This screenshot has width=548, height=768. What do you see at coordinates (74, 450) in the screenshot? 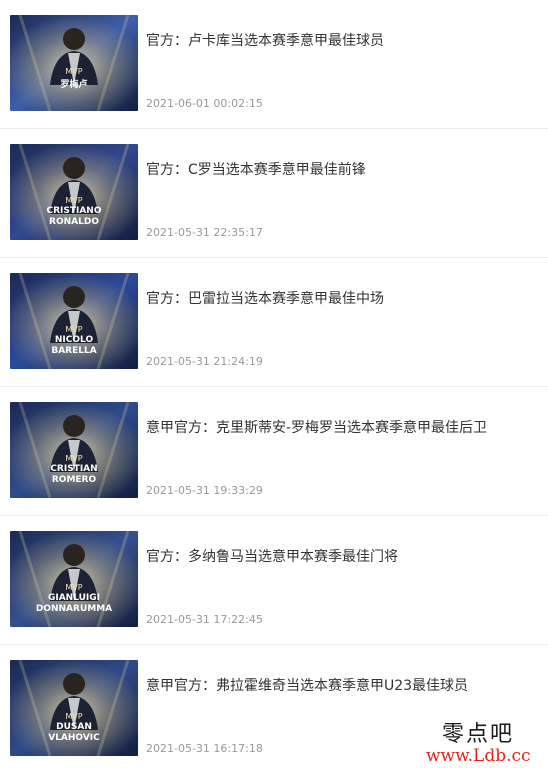
I see `news-thumbnail: MVP CRISTIAN ROMERO` at bounding box center [74, 450].